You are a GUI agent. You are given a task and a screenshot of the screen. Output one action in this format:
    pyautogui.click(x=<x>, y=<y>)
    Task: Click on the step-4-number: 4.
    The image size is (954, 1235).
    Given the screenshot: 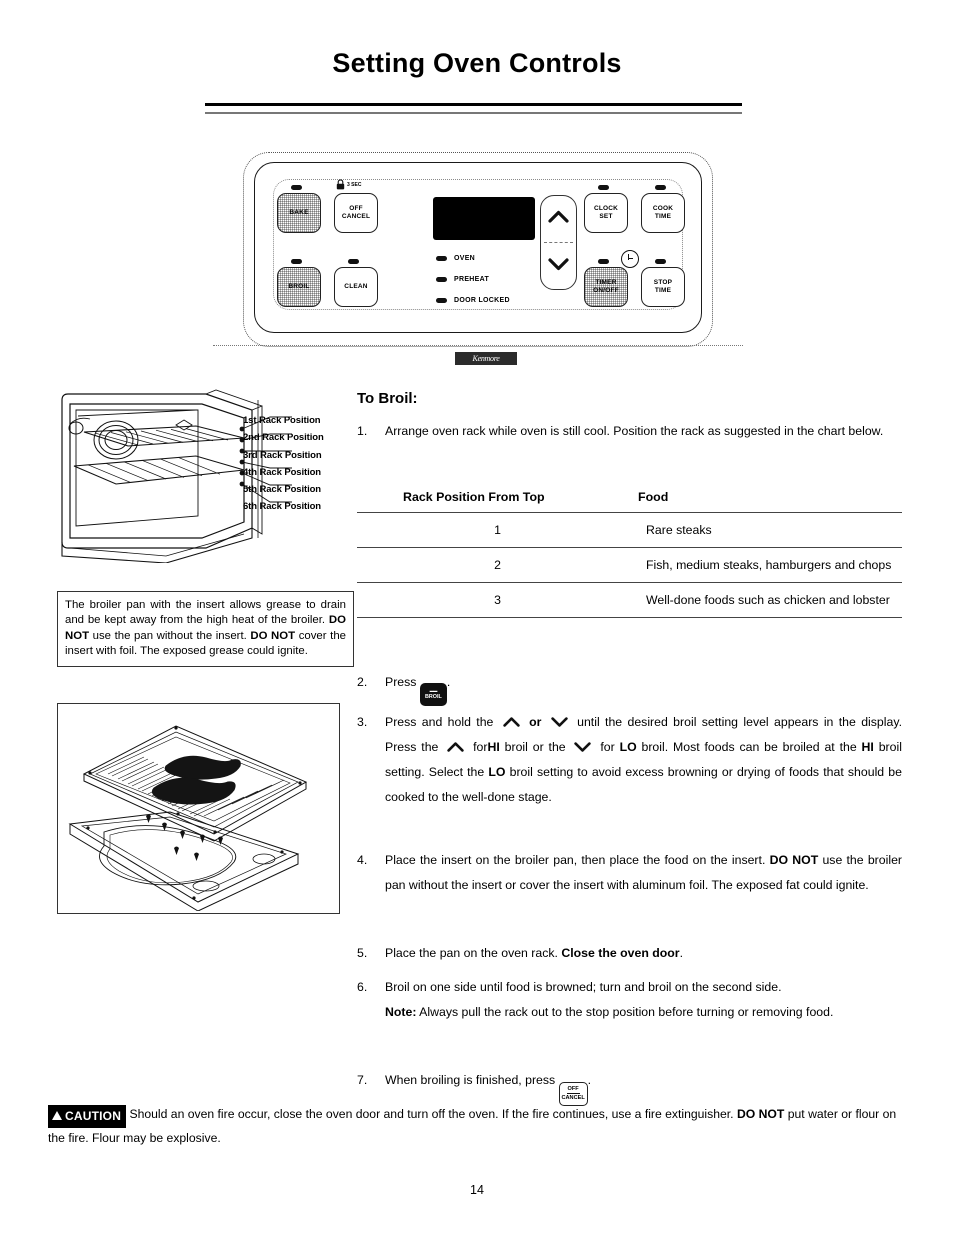 What is the action you would take?
    pyautogui.click(x=362, y=860)
    